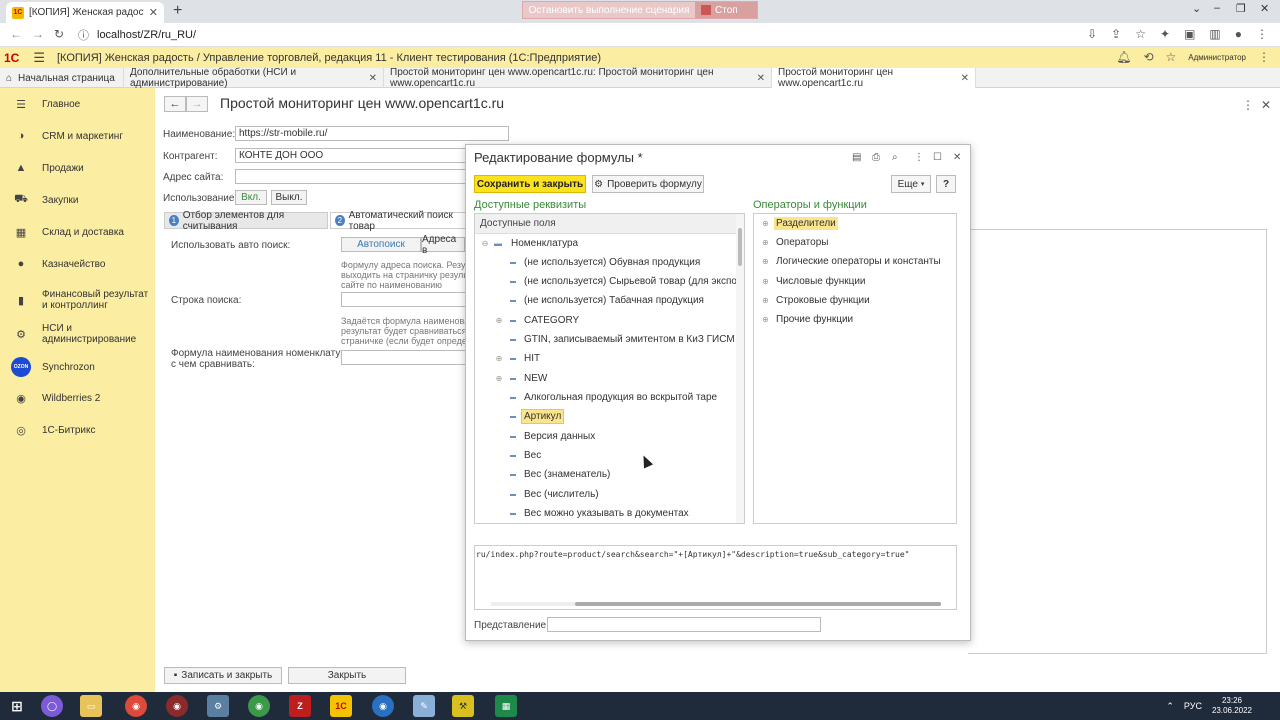 The width and height of the screenshot is (1280, 720). Describe the element at coordinates (895, 157) in the screenshot. I see `preview-icon: ⌕` at that location.